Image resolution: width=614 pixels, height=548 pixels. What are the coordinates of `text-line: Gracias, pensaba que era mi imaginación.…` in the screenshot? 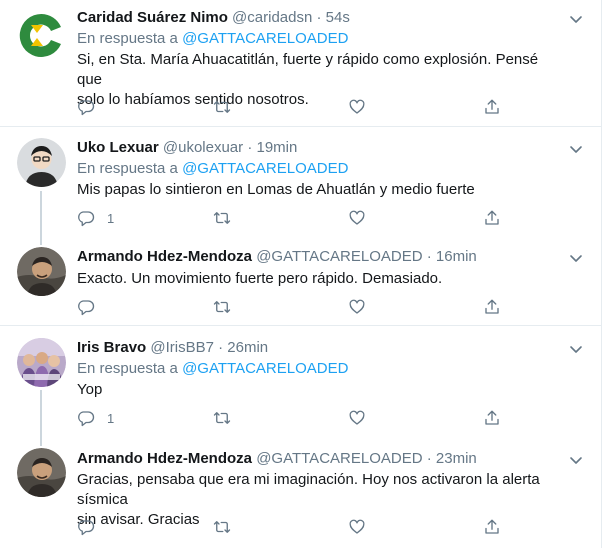 It's located at (308, 489).